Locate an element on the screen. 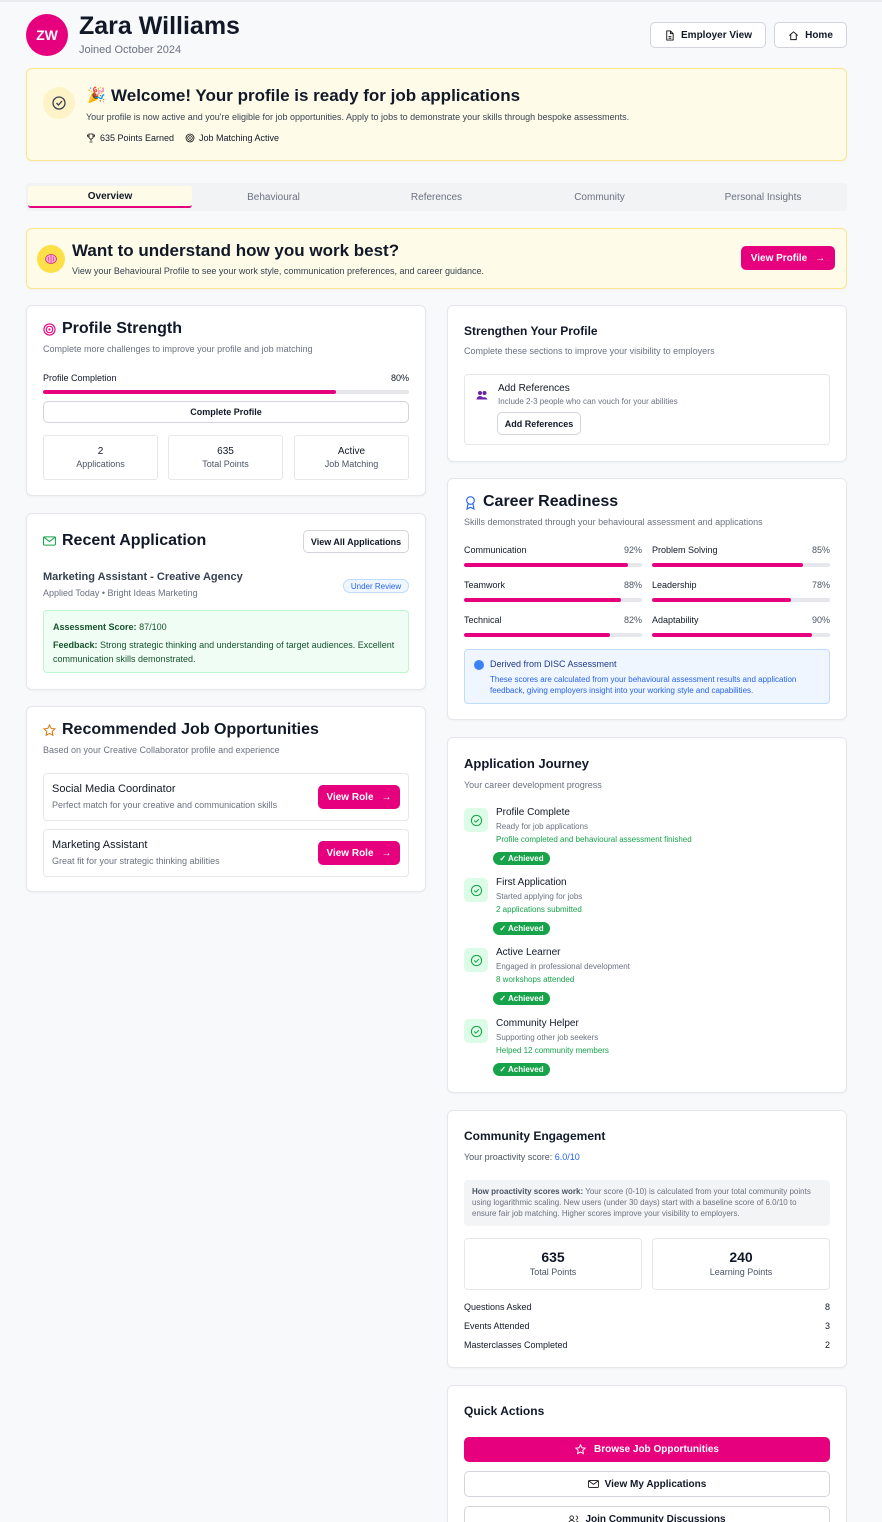 This screenshot has width=882, height=1522. career-title: Career Readiness is located at coordinates (551, 501).